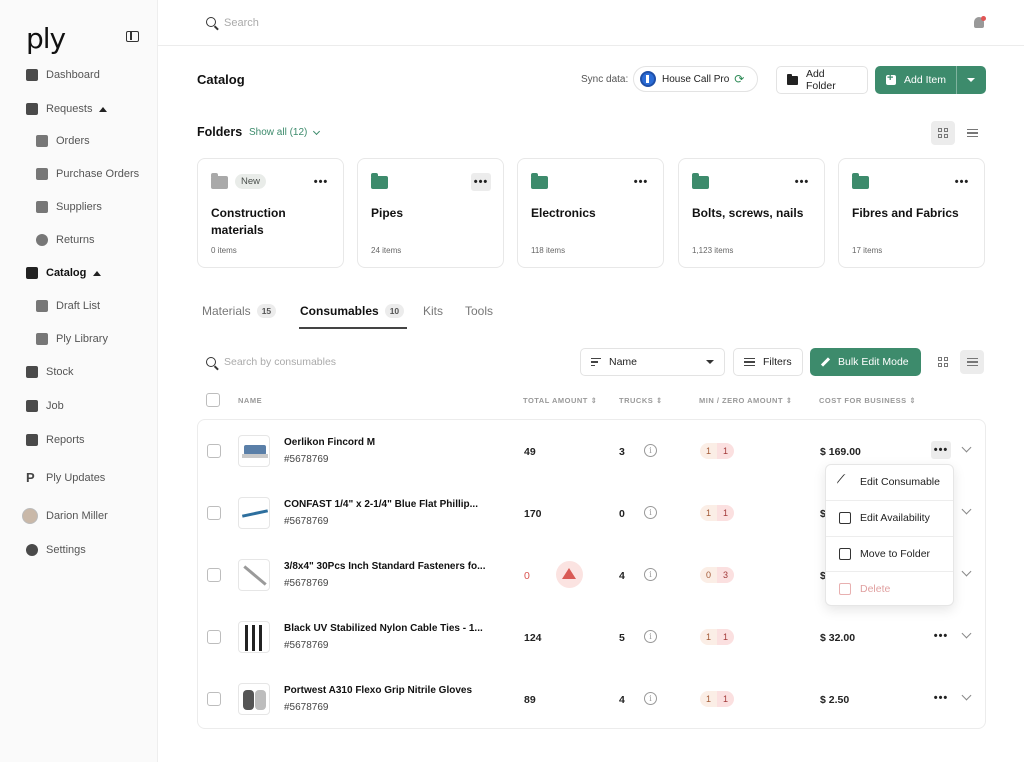 The height and width of the screenshot is (762, 1024). Describe the element at coordinates (67, 109) in the screenshot. I see `sidebar-item-requests: Requests` at that location.